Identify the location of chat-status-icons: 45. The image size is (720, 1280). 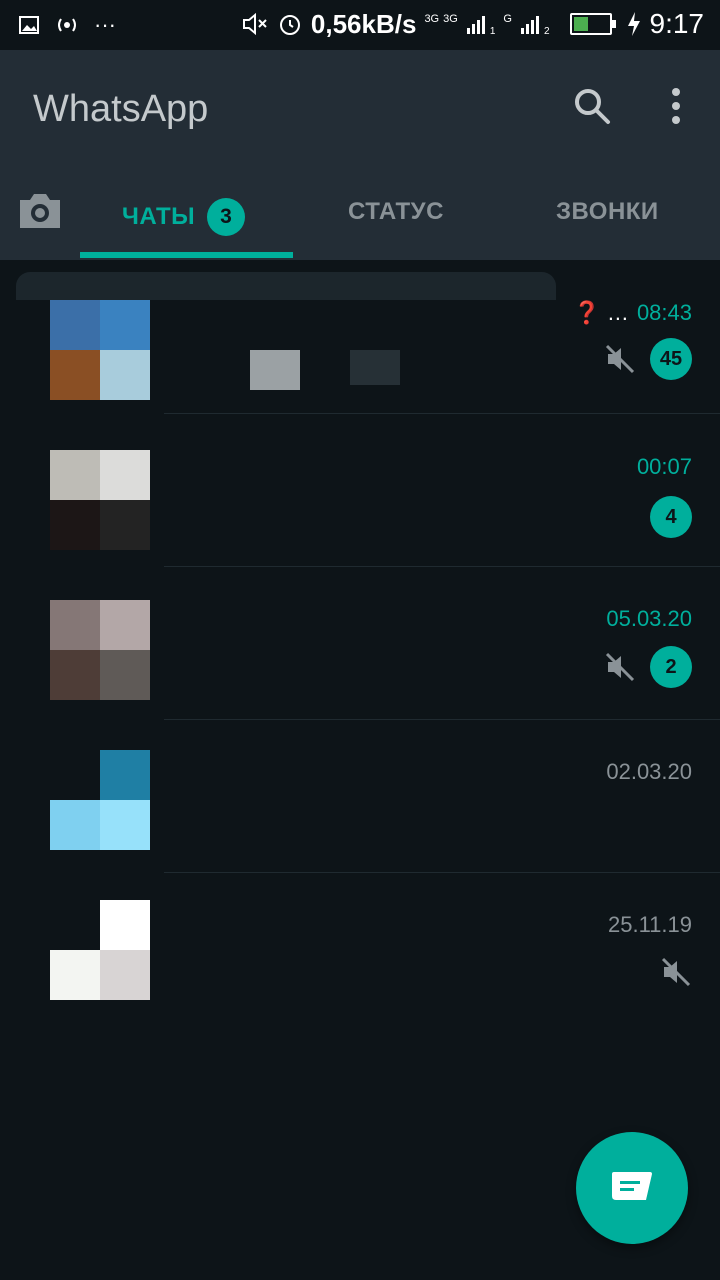
(648, 359).